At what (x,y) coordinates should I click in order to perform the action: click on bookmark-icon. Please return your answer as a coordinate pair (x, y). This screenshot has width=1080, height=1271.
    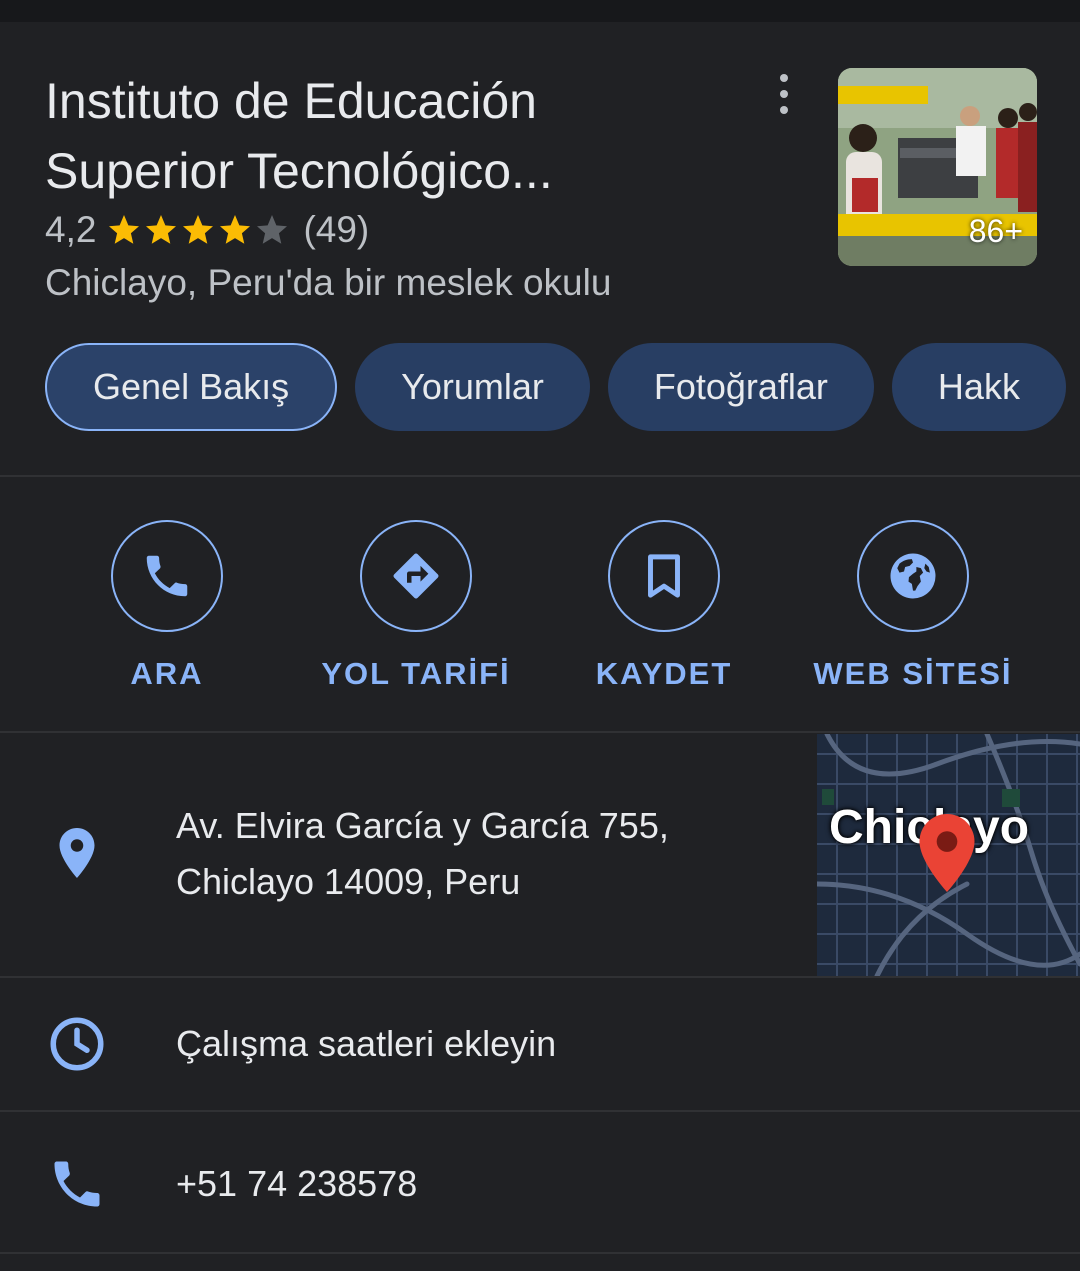
    Looking at the image, I should click on (664, 576).